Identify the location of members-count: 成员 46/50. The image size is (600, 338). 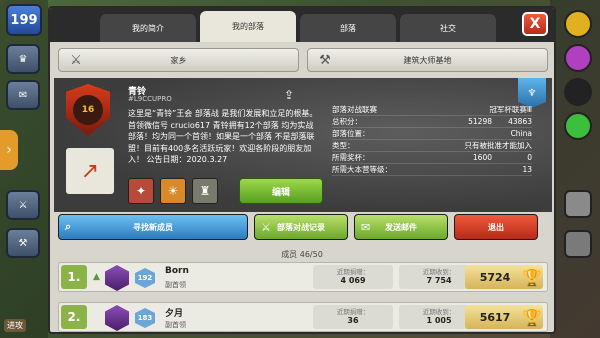
(302, 254).